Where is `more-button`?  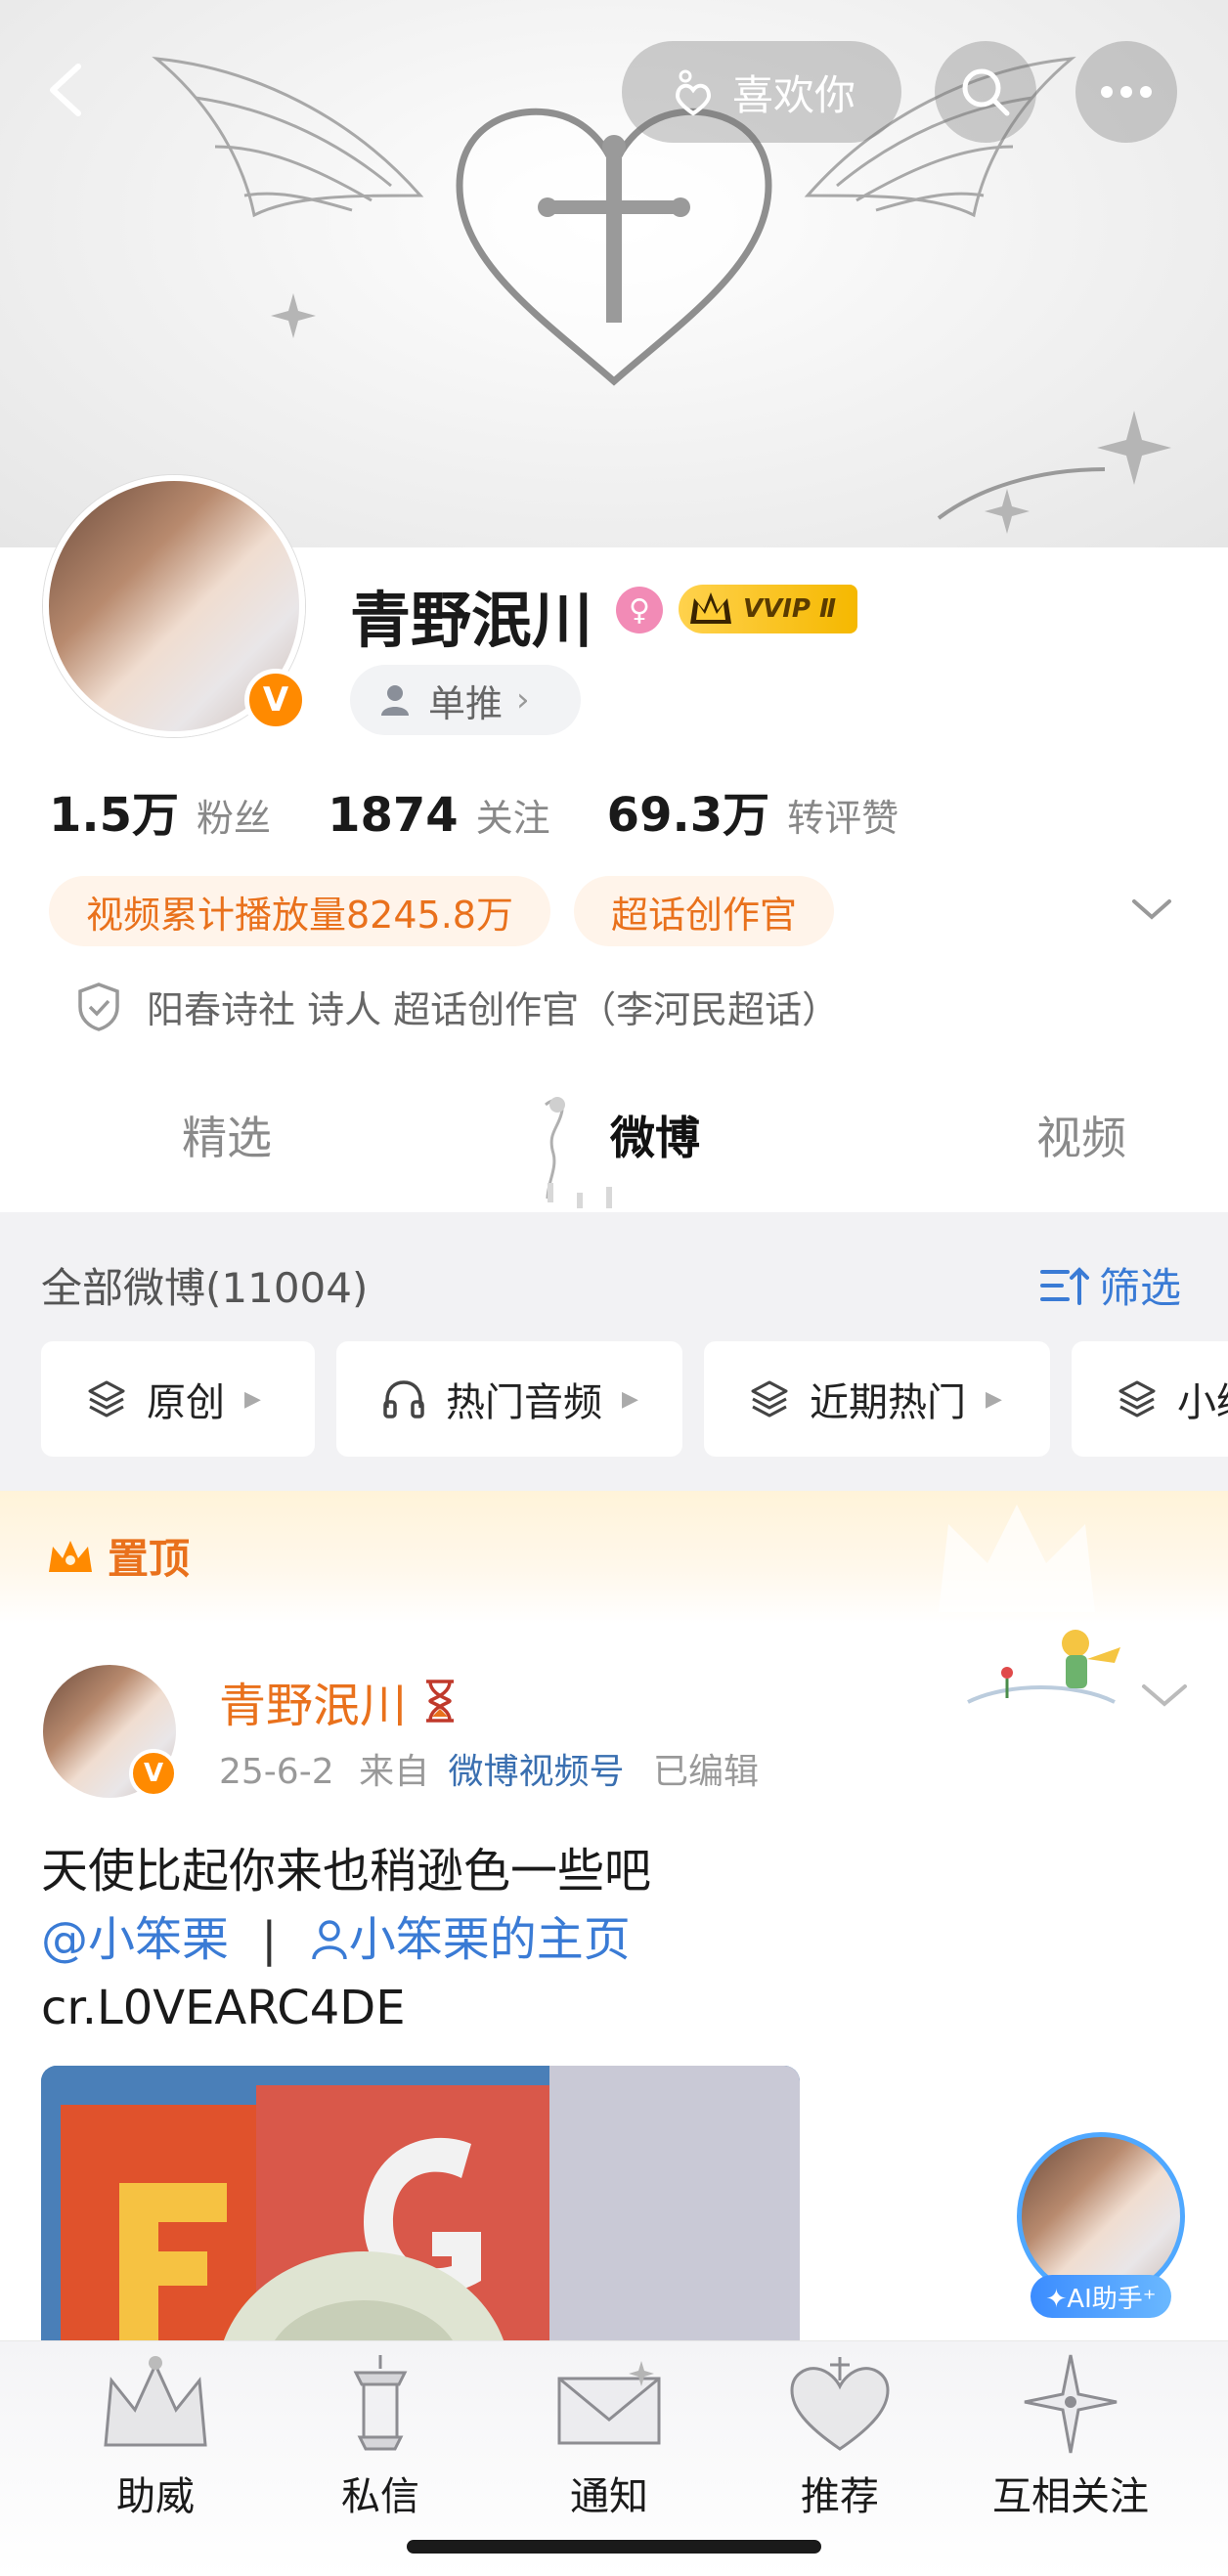
more-button is located at coordinates (1126, 92).